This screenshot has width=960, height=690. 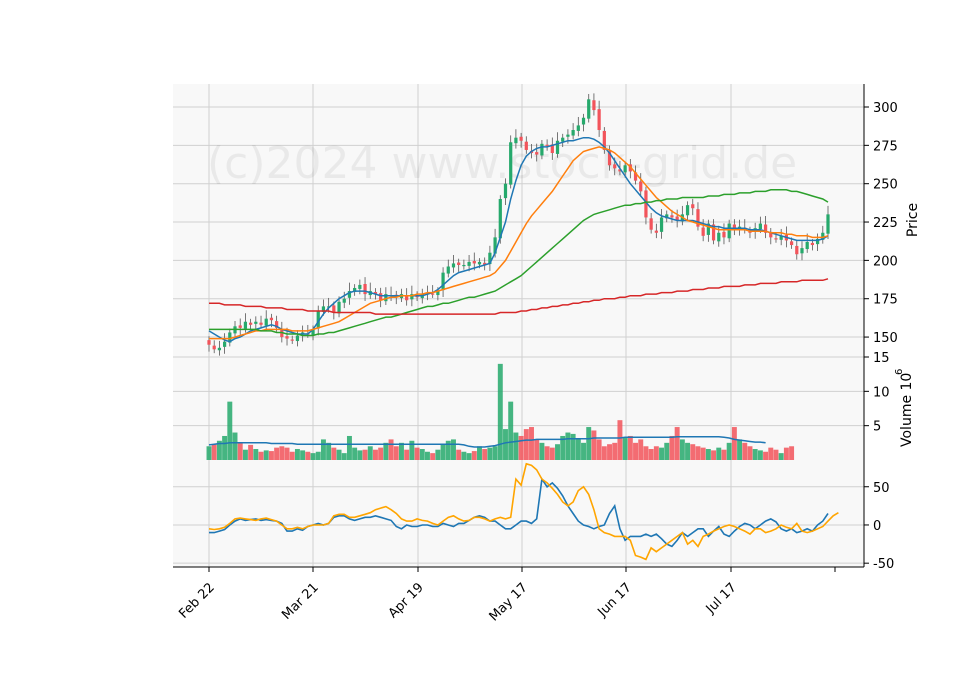 I want to click on price-tick-label: 300, so click(x=885, y=108).